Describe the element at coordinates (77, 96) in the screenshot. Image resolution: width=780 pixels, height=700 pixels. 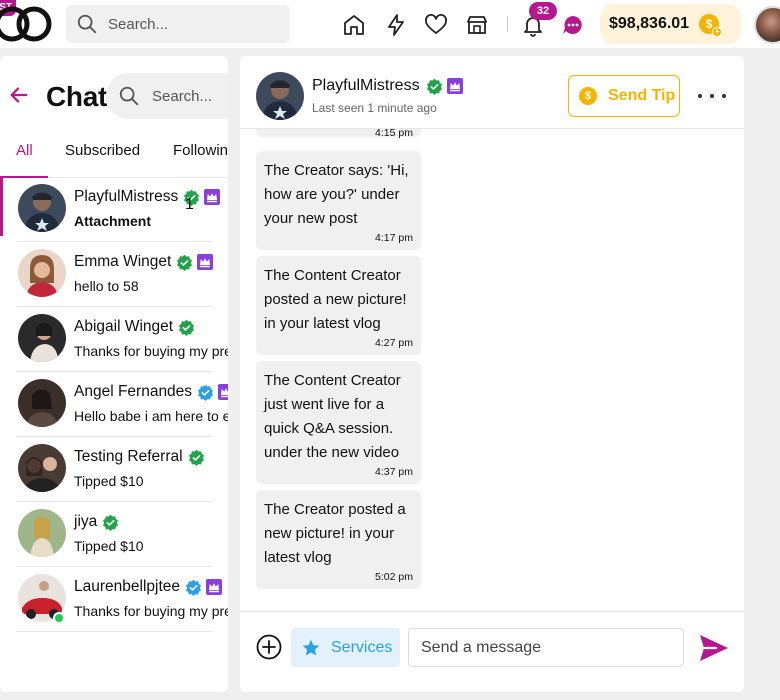
I see `page-title: Chat` at that location.